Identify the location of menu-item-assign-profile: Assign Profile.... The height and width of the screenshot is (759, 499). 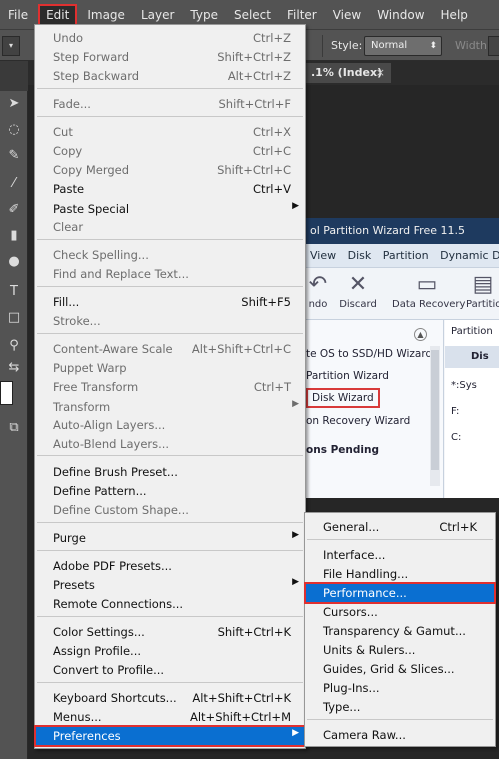
(170, 650).